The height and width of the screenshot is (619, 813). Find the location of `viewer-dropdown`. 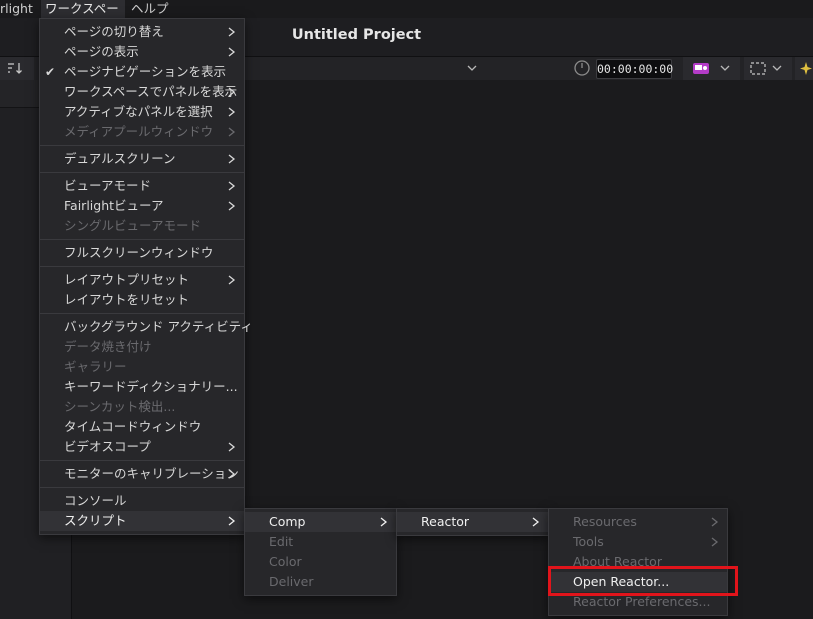

viewer-dropdown is located at coordinates (365, 68).